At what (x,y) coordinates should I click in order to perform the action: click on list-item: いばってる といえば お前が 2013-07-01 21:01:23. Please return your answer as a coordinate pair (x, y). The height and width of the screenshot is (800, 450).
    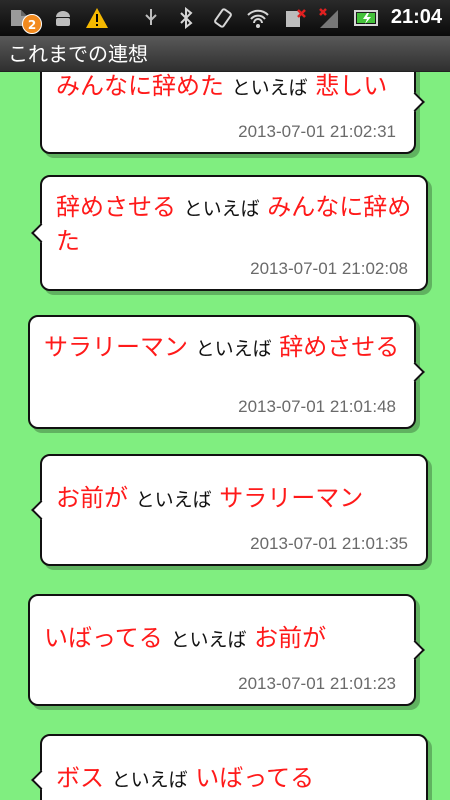
    Looking at the image, I should click on (226, 650).